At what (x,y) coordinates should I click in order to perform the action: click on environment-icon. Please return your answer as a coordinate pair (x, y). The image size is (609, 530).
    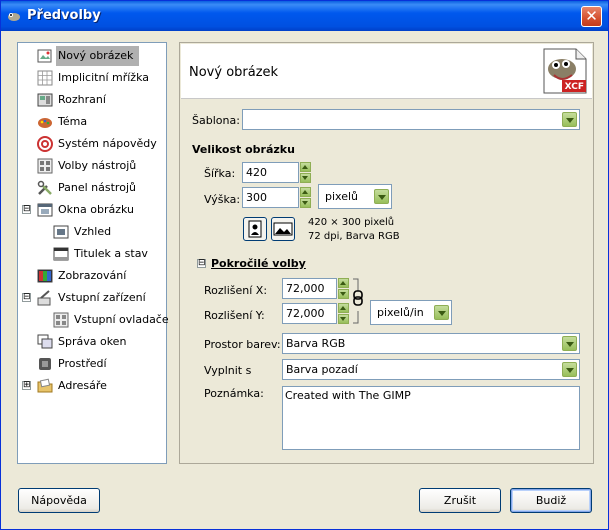
    Looking at the image, I should click on (45, 364).